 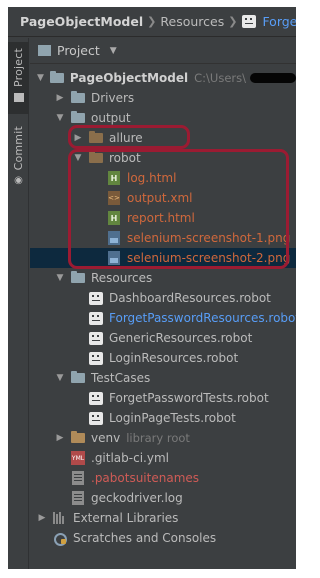 What do you see at coordinates (192, 21) in the screenshot?
I see `breadcrumb-resources: Resources` at bounding box center [192, 21].